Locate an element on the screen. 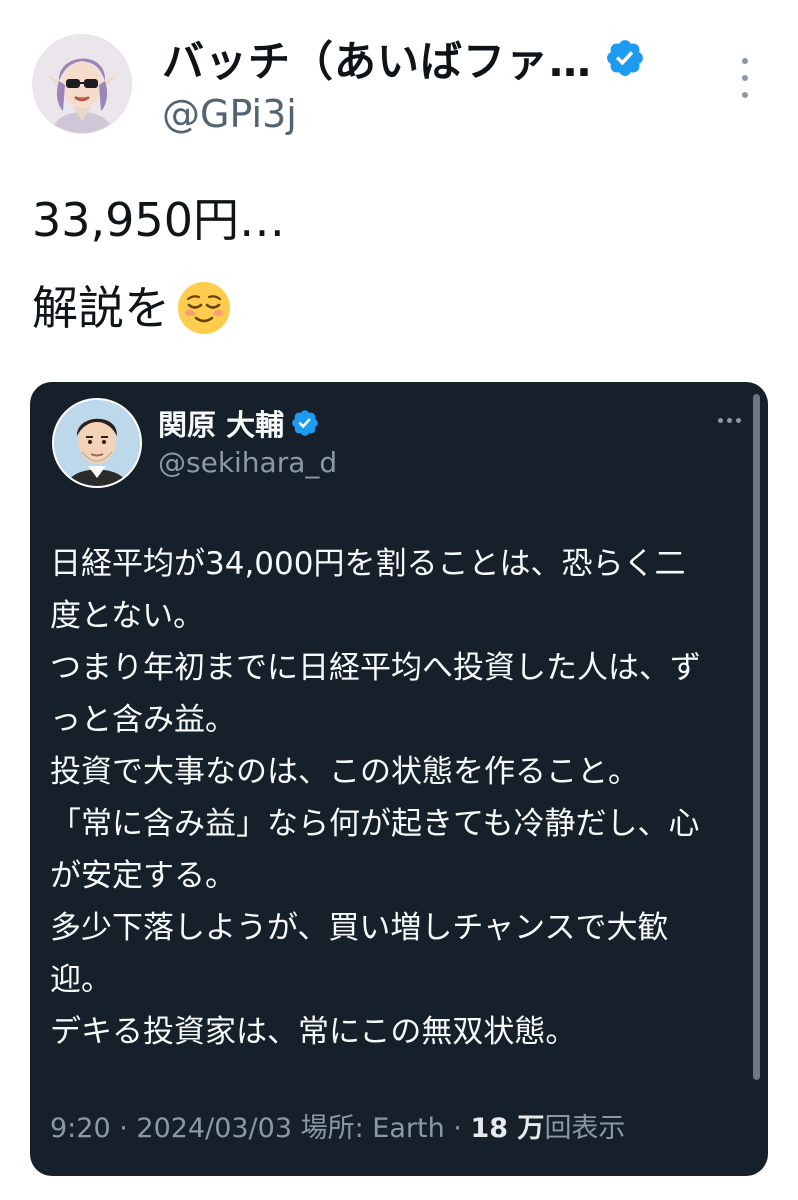 Image resolution: width=798 pixels, height=1200 pixels. author-avatar is located at coordinates (82, 84).